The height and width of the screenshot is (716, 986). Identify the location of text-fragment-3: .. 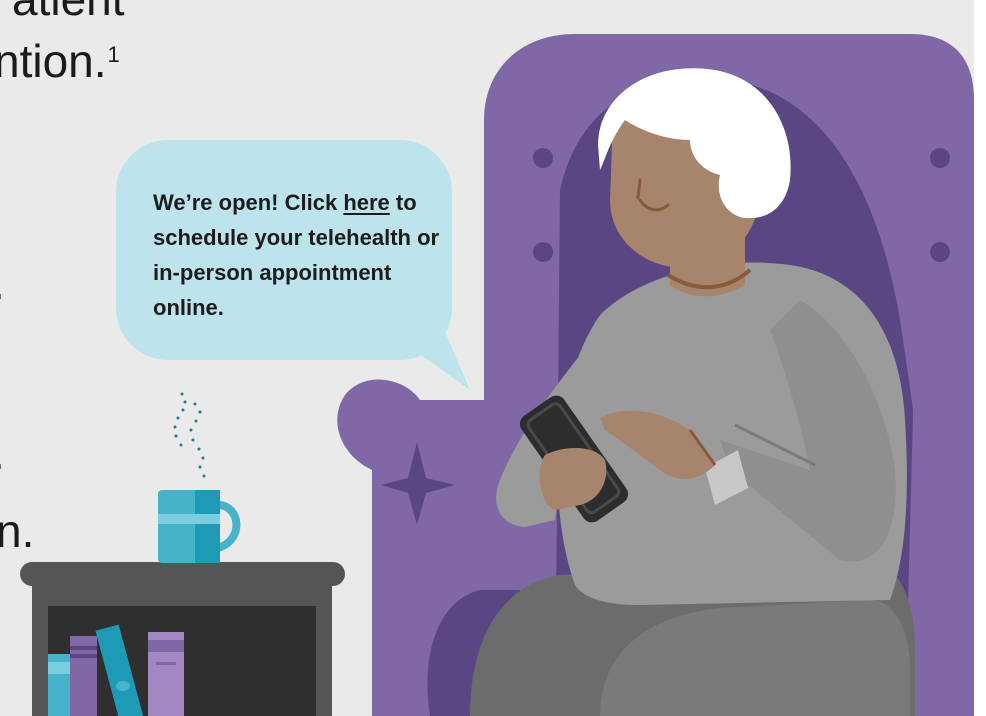
(2, 283).